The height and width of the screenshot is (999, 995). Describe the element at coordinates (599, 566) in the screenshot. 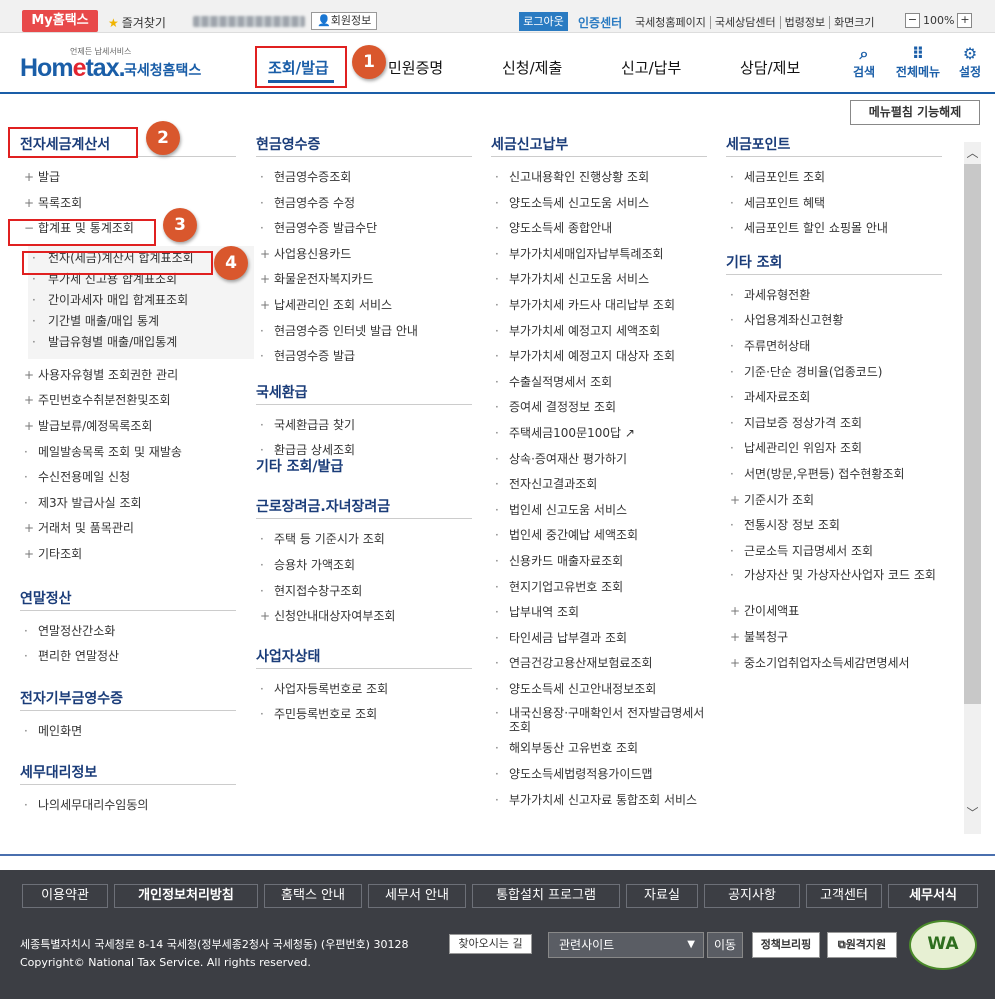

I see `menu-item-tax-report: · 신용카드 매출자료조회` at that location.